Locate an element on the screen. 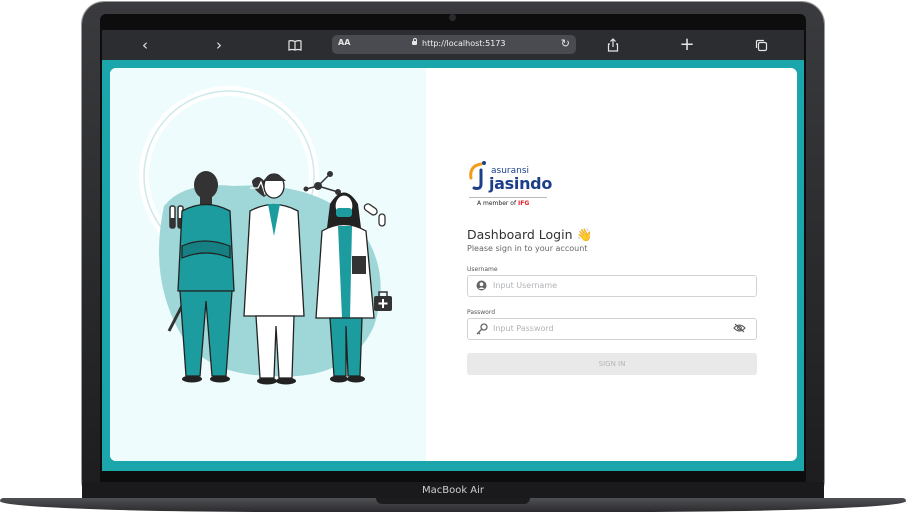  laptop-notch is located at coordinates (453, 501).